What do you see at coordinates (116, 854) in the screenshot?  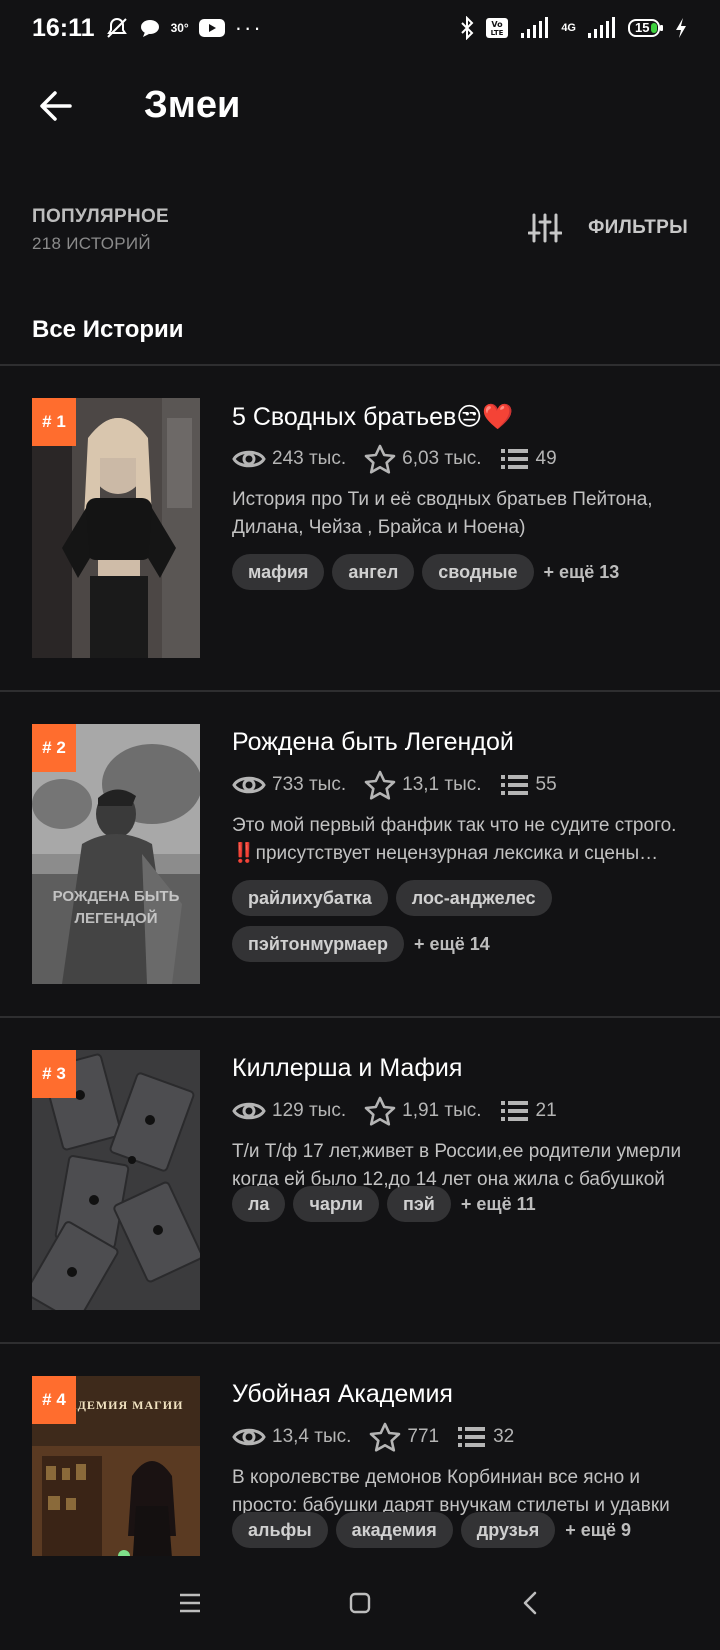 I see `story-cover: РОЖДЕНА БЫТЬ ЛЕГЕНДОЙ # 2` at bounding box center [116, 854].